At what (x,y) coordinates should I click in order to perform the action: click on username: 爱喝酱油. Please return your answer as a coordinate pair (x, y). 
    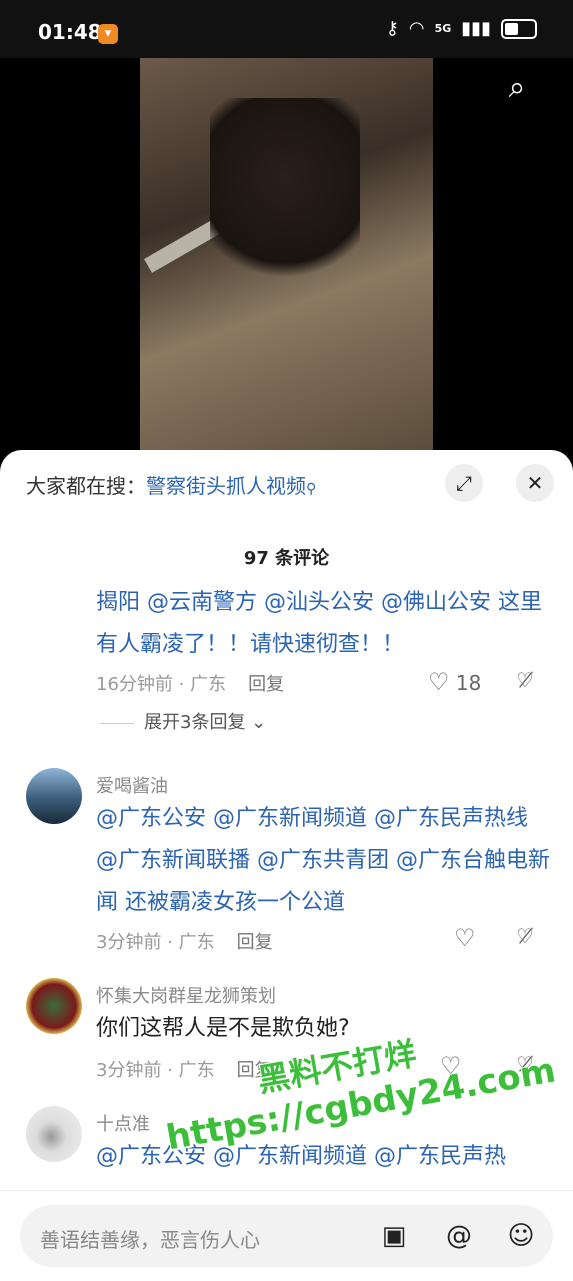
    Looking at the image, I should click on (132, 785).